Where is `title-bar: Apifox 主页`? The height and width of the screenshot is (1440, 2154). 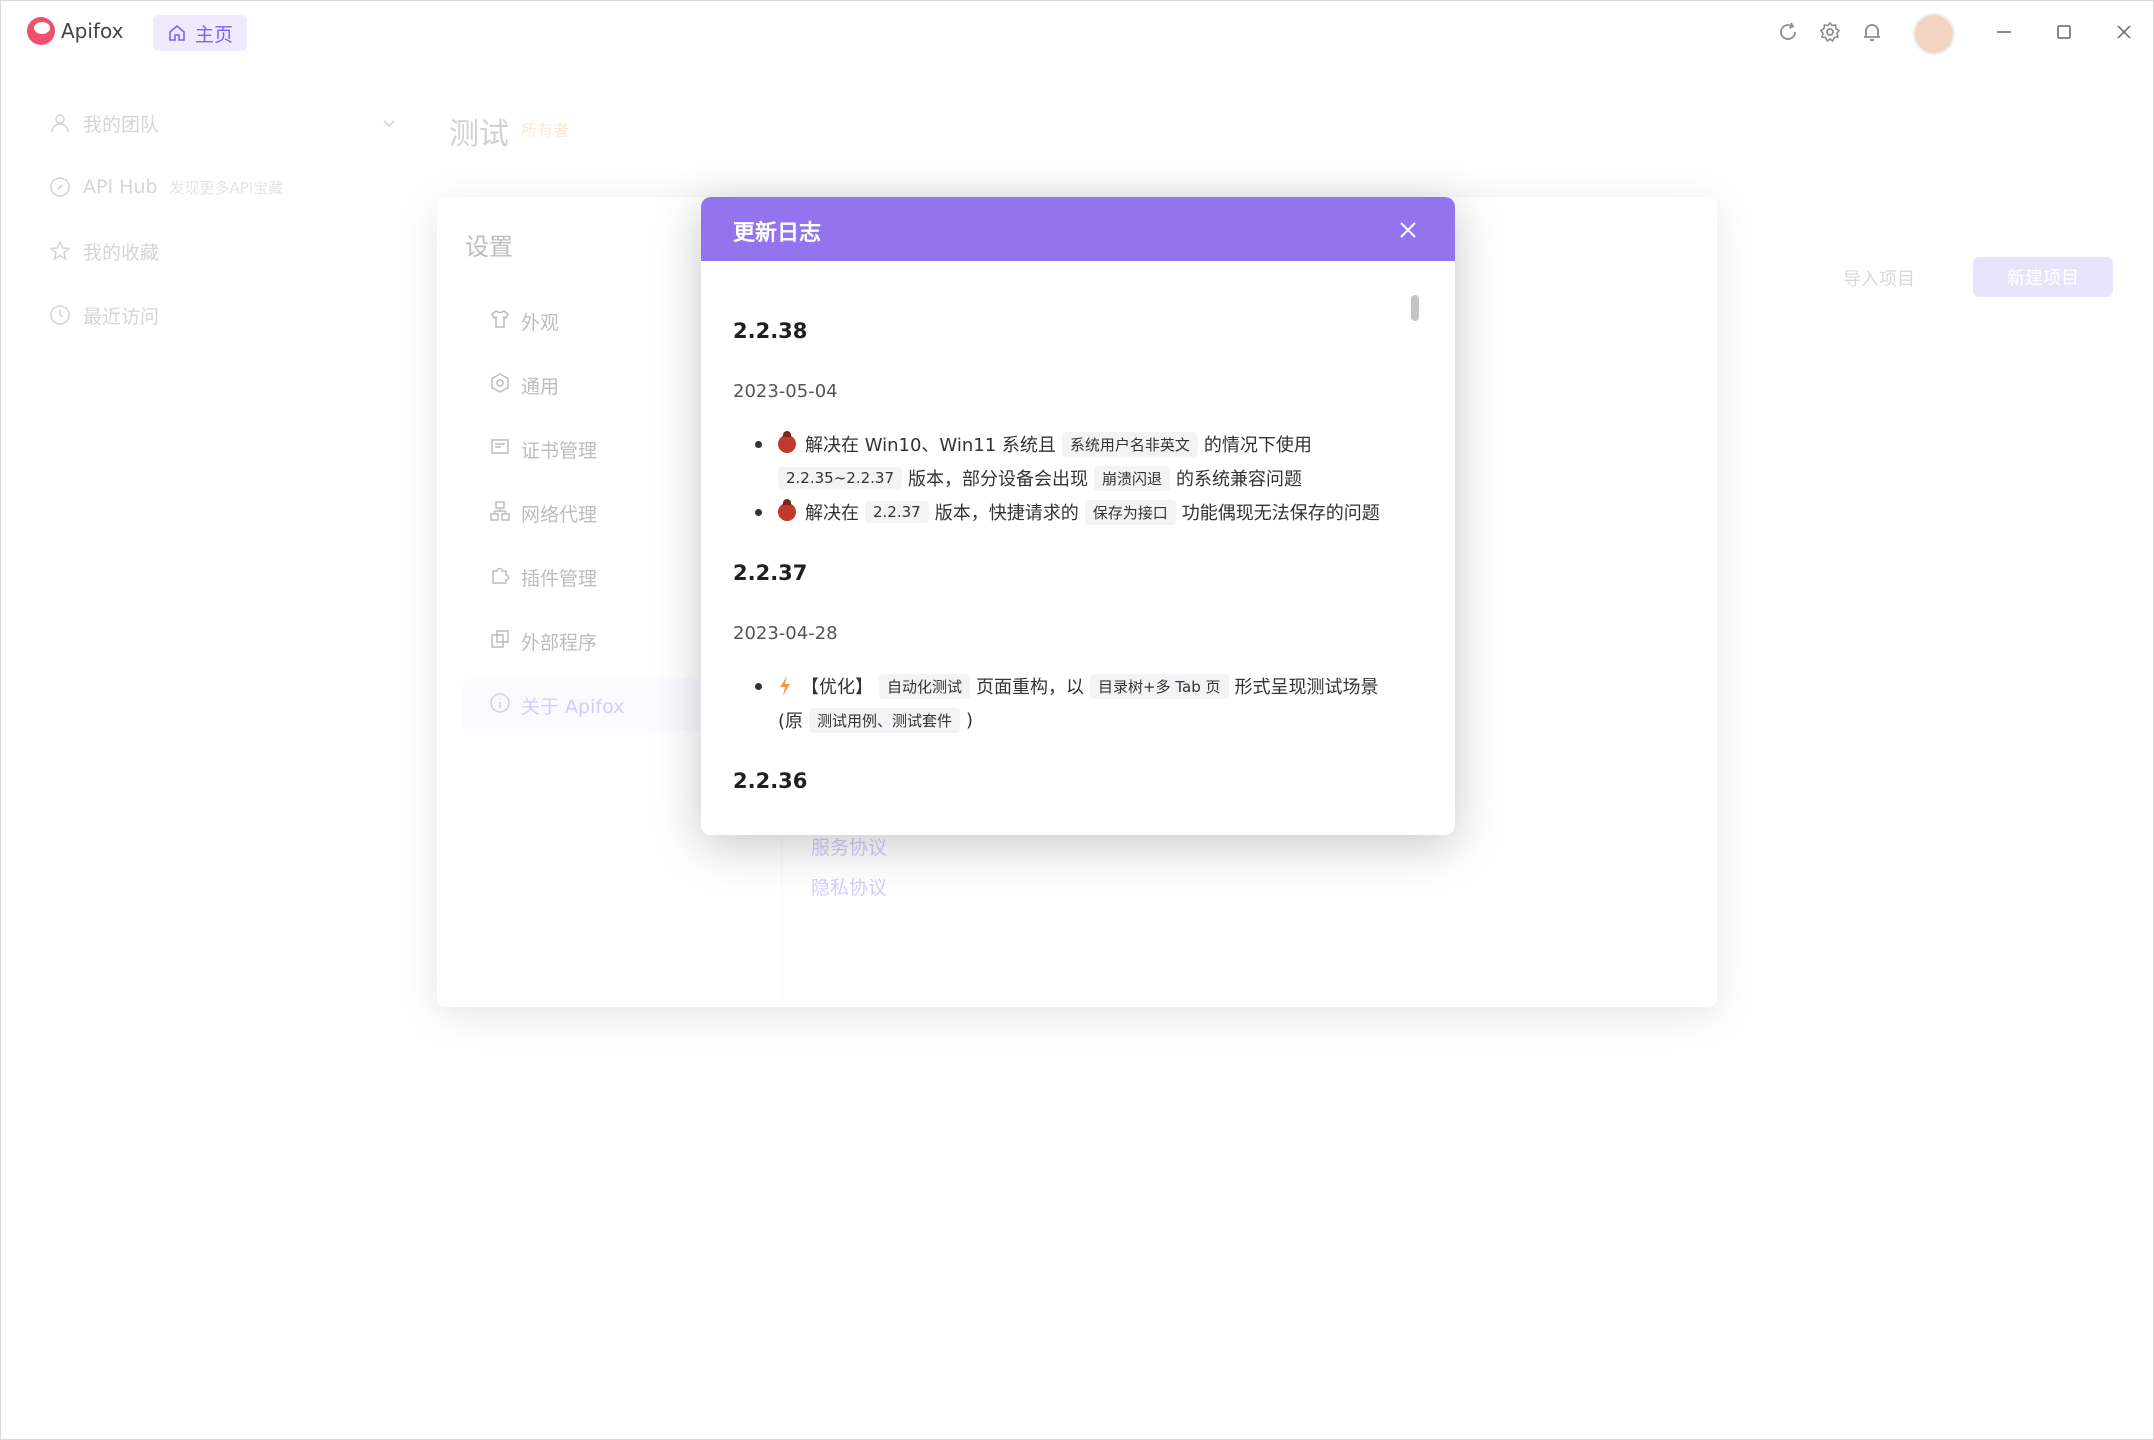
title-bar: Apifox 主页 is located at coordinates (1077, 32).